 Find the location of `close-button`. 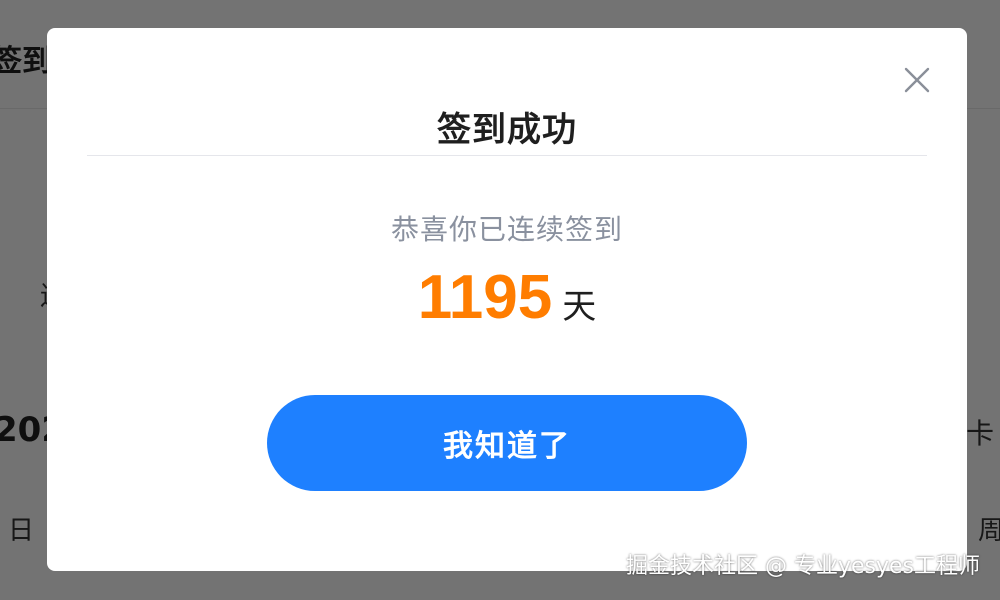

close-button is located at coordinates (917, 80).